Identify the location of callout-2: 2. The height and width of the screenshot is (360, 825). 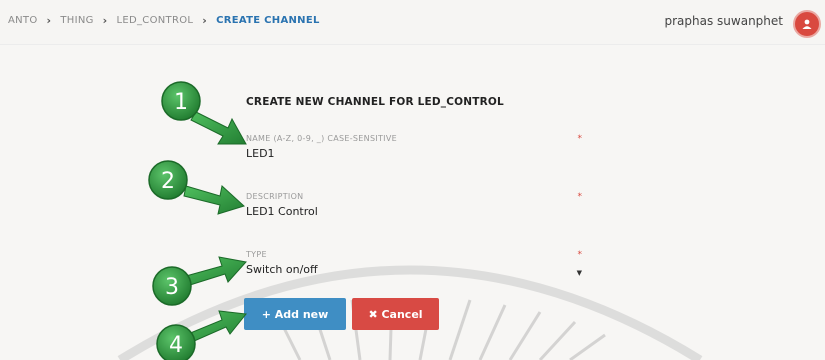
(168, 180).